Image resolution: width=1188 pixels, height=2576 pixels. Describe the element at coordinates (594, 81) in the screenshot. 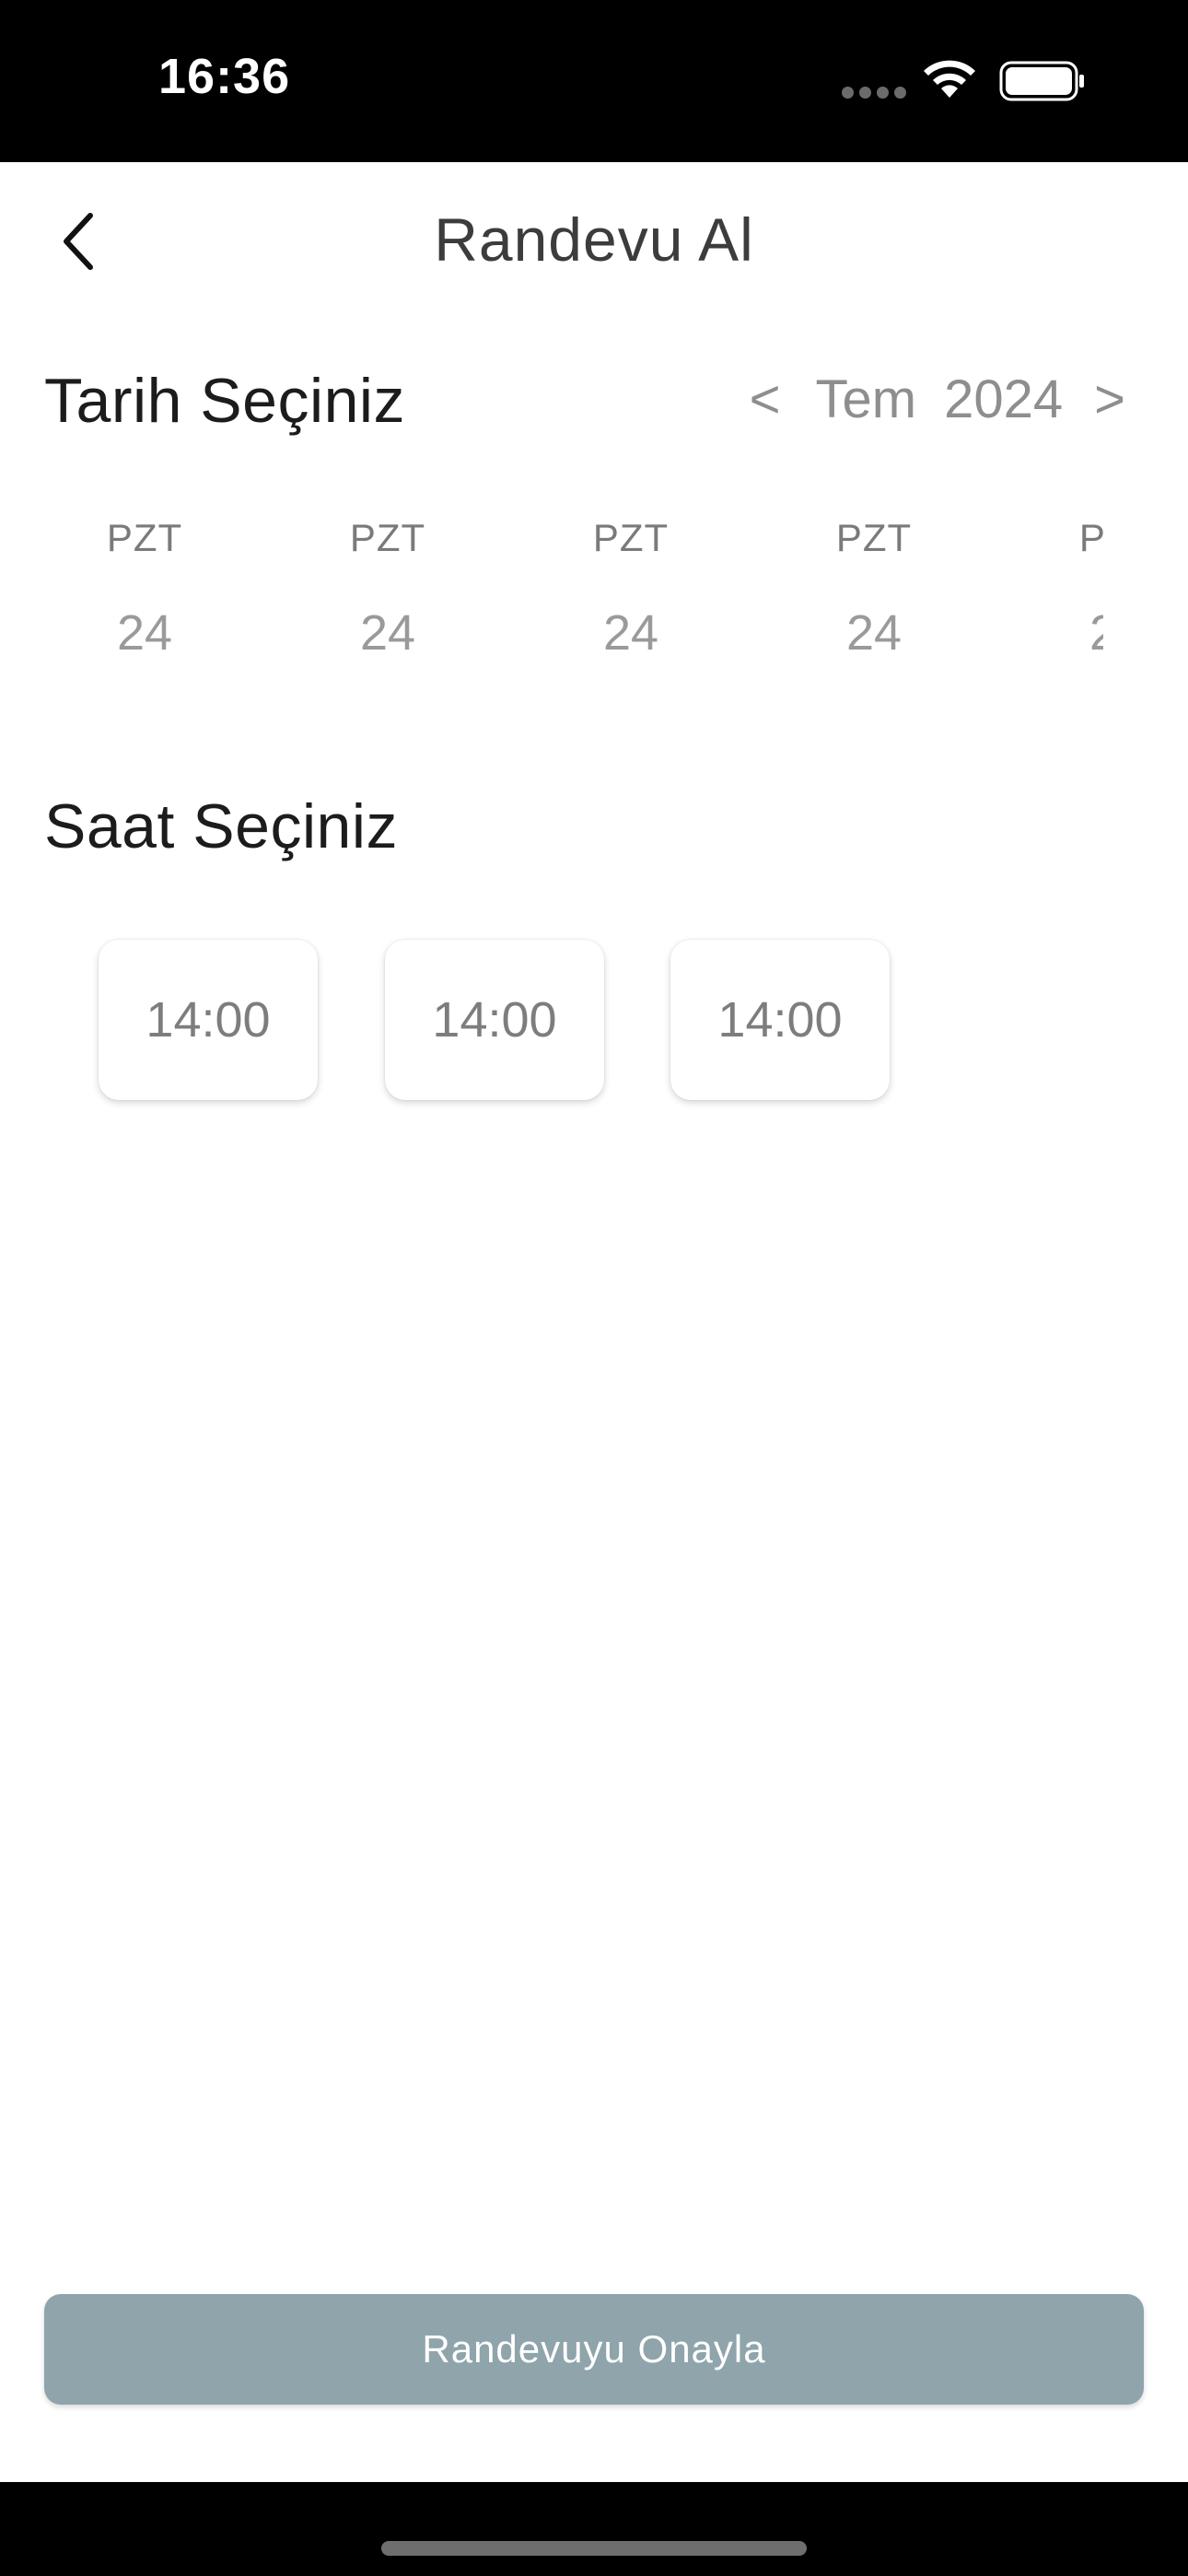

I see `status-bar: 16:36` at that location.